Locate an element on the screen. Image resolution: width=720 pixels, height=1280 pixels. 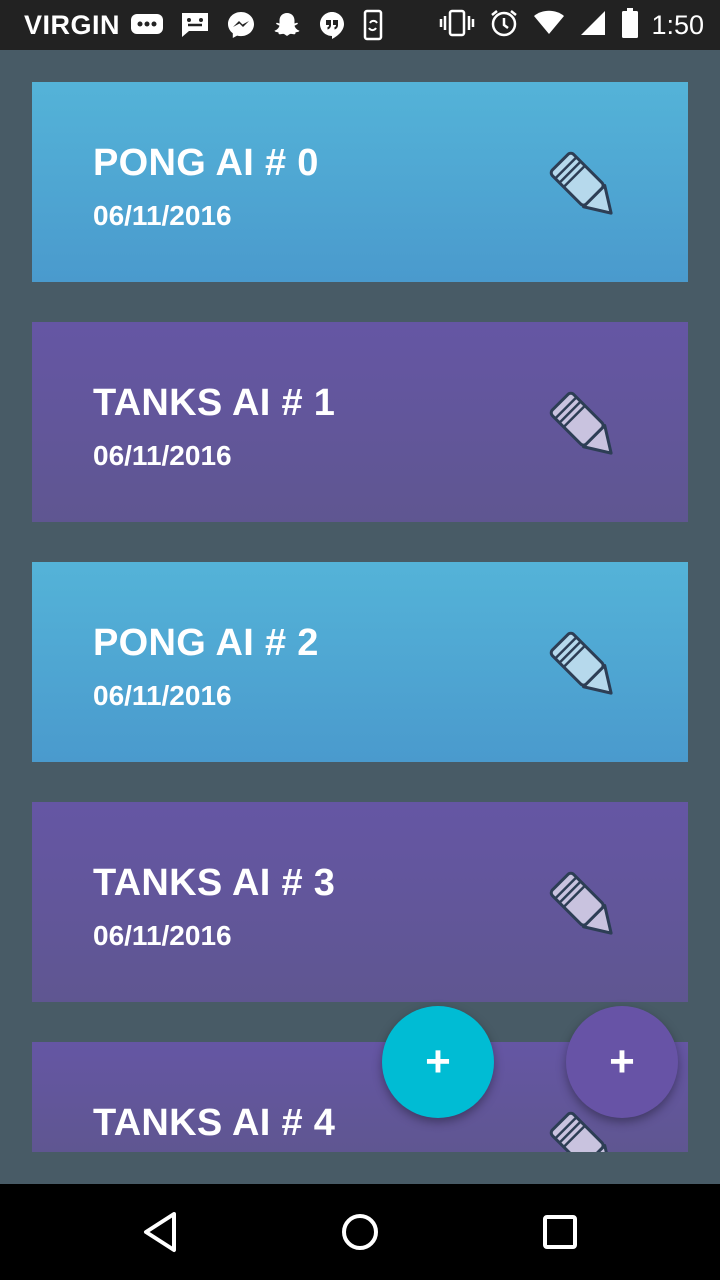
ai-card: TANKS AI # 3 06/11/2016 is located at coordinates (360, 902).